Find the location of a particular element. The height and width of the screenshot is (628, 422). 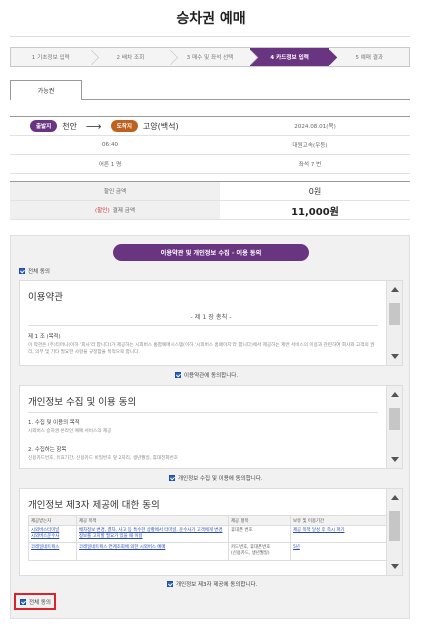

departure-badge: 출발지 is located at coordinates (44, 126).